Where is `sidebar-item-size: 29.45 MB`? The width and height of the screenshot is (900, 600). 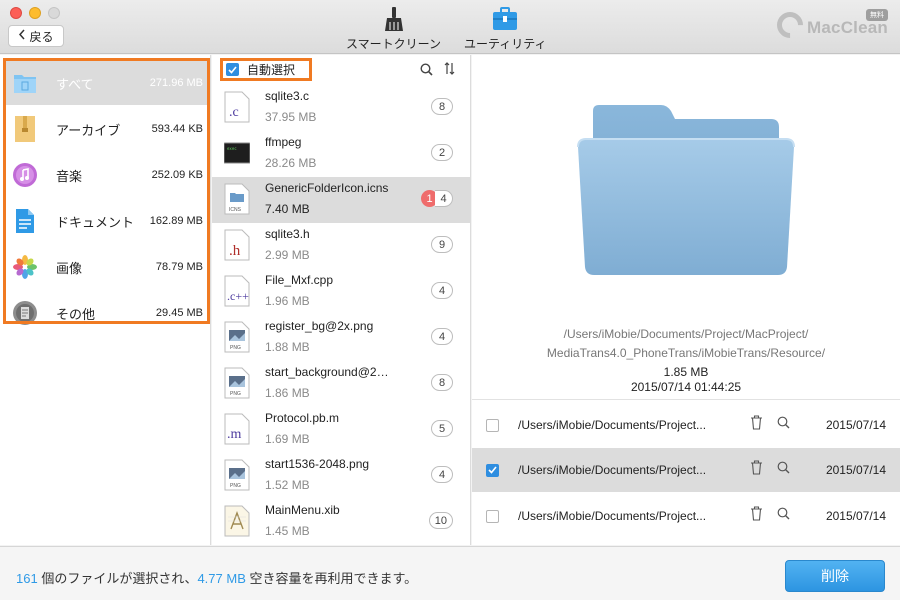
sidebar-item-size: 29.45 MB is located at coordinates (179, 313).